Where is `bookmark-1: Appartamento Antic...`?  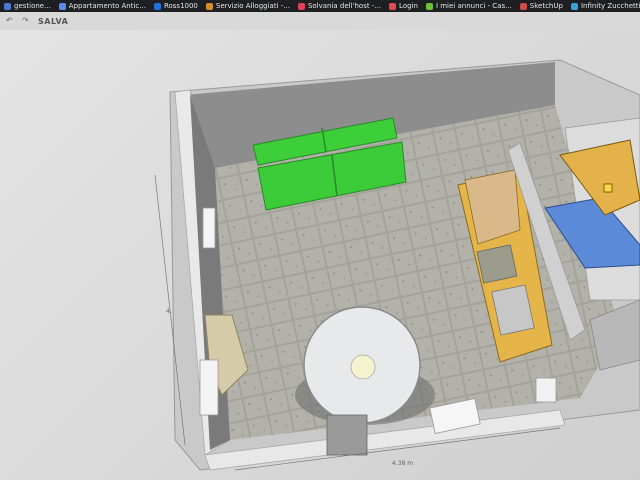
bookmark-1: Appartamento Antic... is located at coordinates (102, 6).